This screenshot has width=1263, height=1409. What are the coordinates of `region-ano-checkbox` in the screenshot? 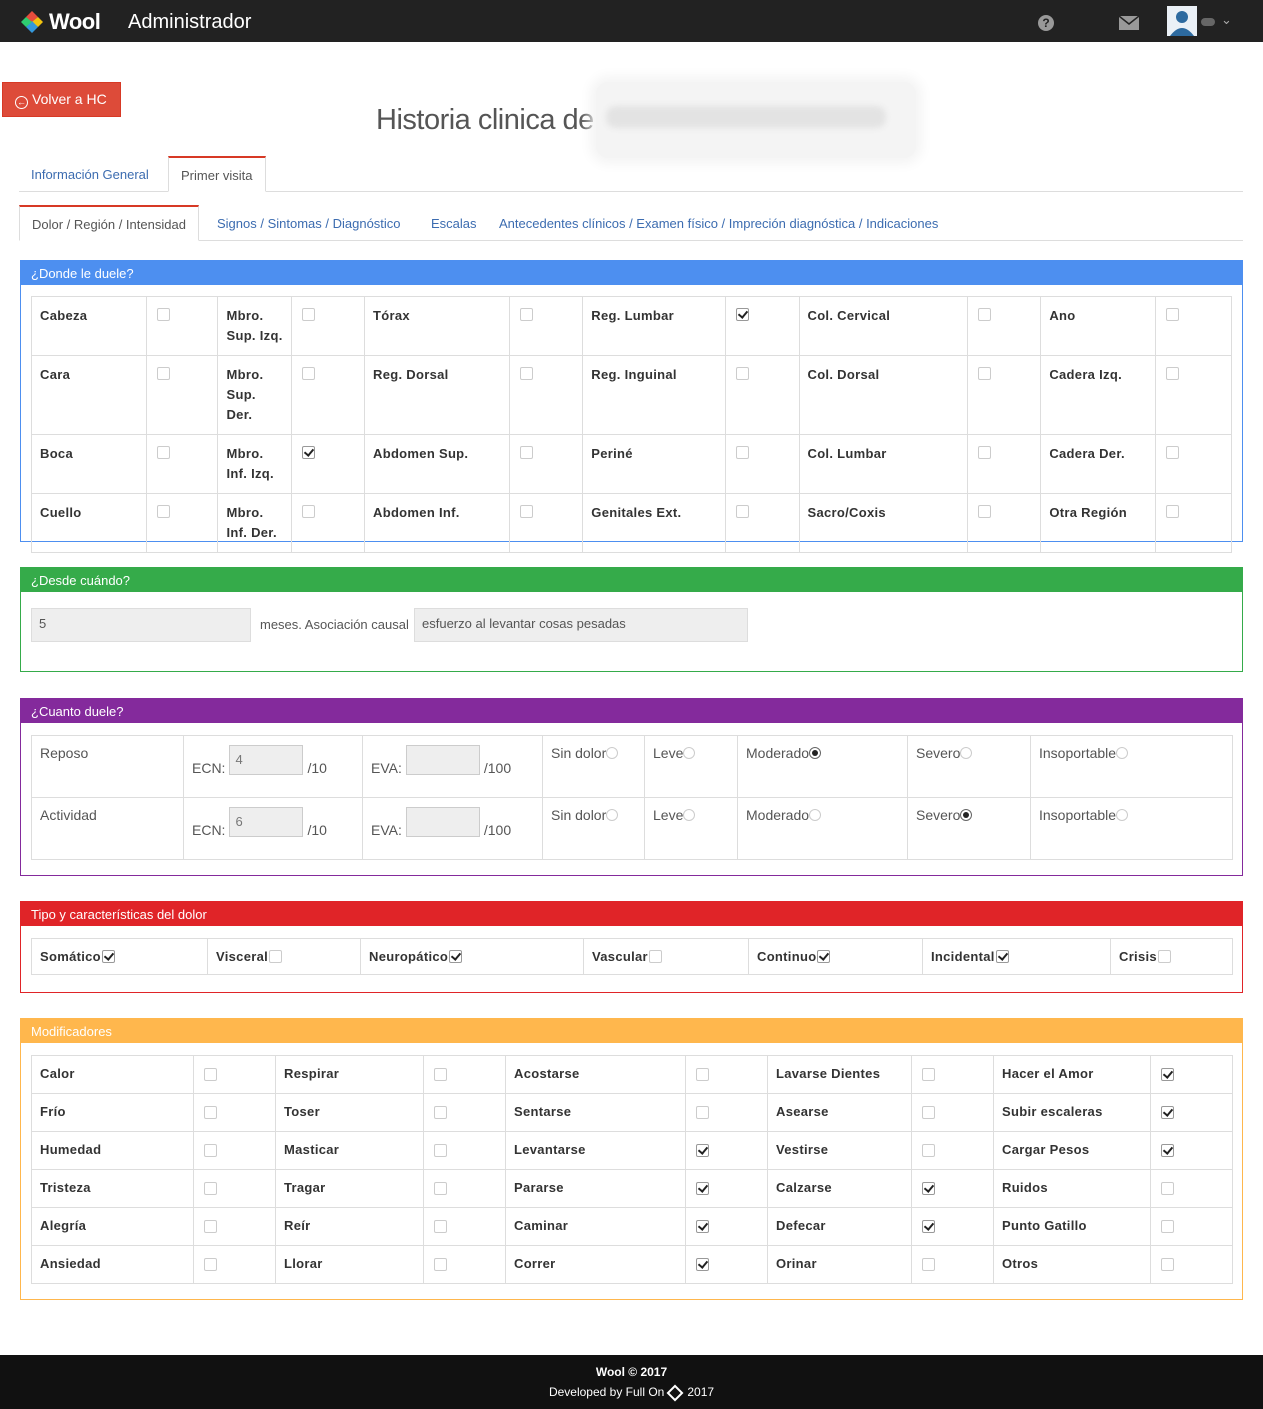 It's located at (1173, 314).